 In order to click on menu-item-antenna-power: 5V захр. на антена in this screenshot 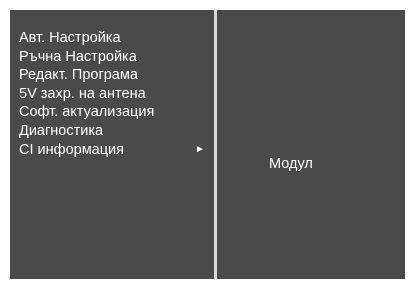, I will do `click(114, 94)`.